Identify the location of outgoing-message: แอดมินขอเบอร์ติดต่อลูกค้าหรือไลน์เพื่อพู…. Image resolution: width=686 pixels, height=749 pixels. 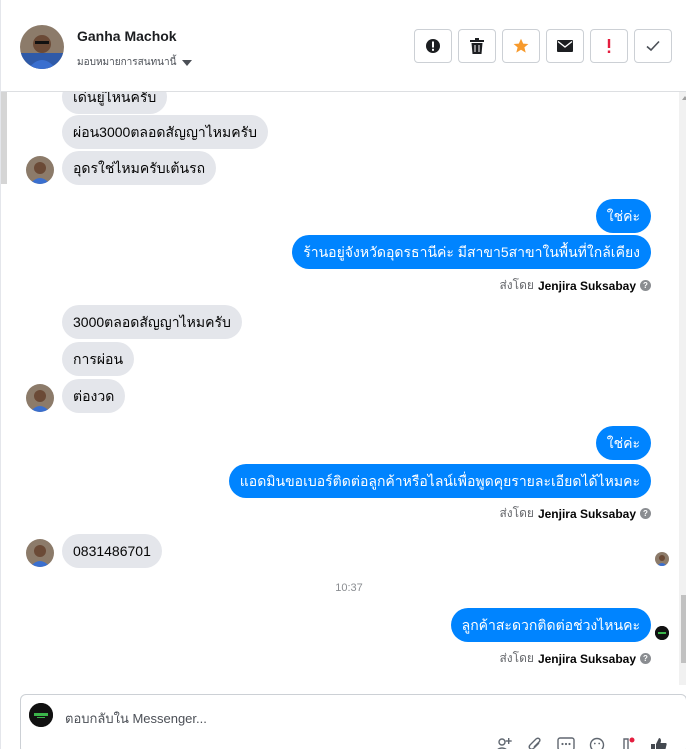
(439, 481).